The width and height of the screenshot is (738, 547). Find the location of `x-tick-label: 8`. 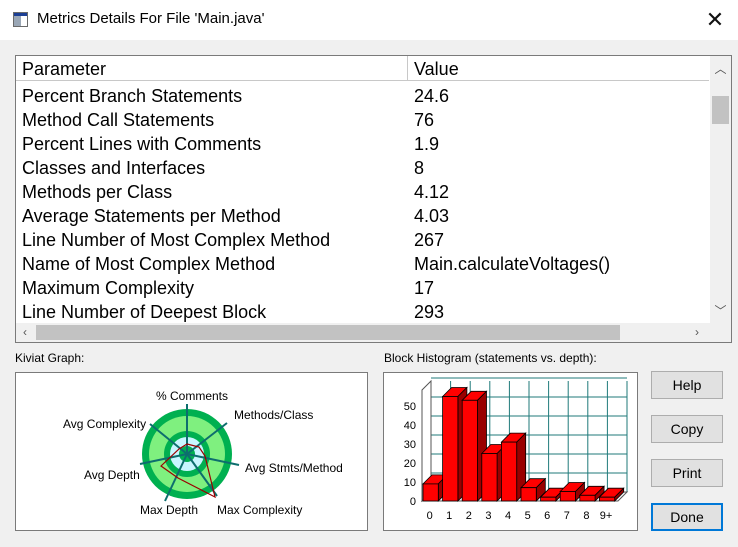

x-tick-label: 8 is located at coordinates (586, 516).